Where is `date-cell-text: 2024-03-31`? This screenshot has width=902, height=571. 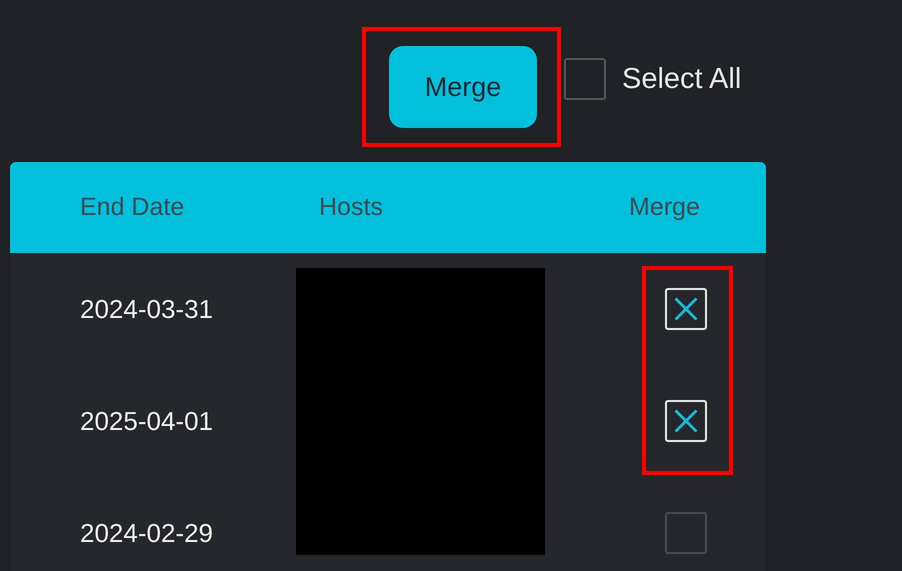 date-cell-text: 2024-03-31 is located at coordinates (147, 309).